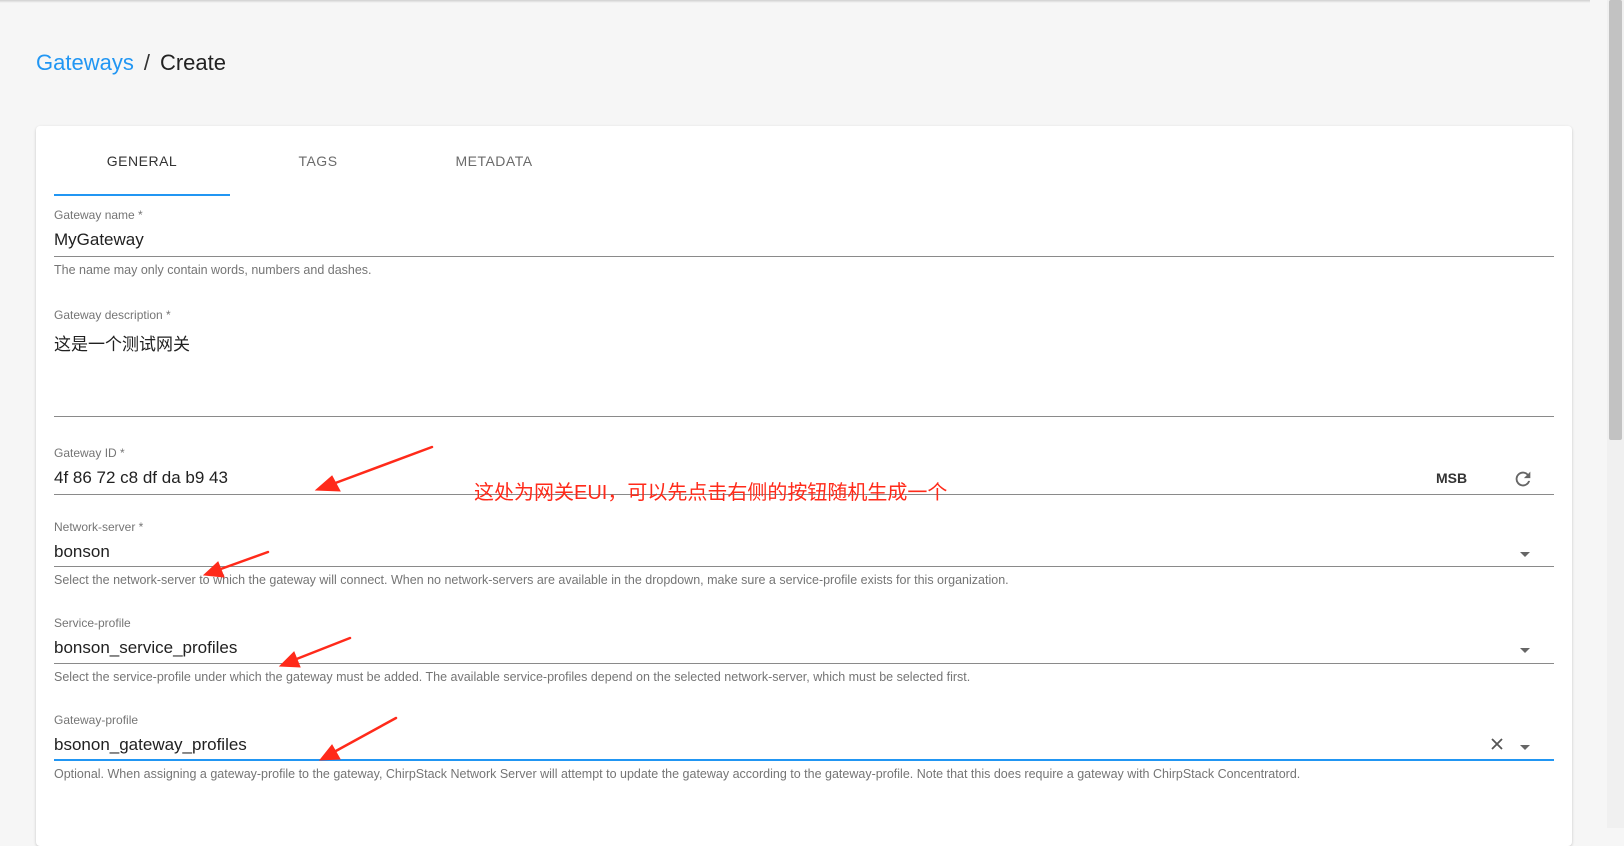  Describe the element at coordinates (96, 720) in the screenshot. I see `gateway-profile-label: Gateway-profile` at that location.